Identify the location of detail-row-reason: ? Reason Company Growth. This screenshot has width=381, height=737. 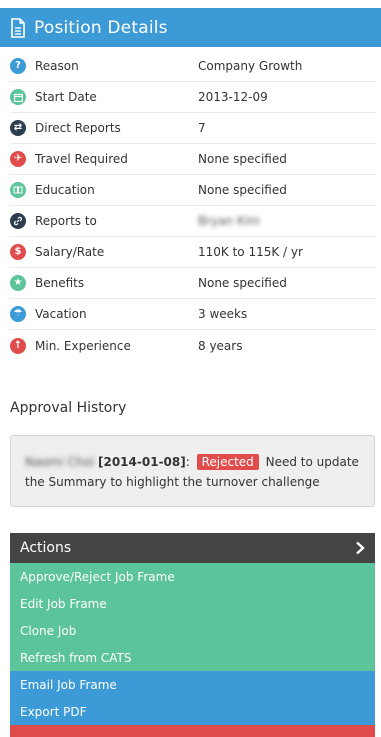
(193, 66).